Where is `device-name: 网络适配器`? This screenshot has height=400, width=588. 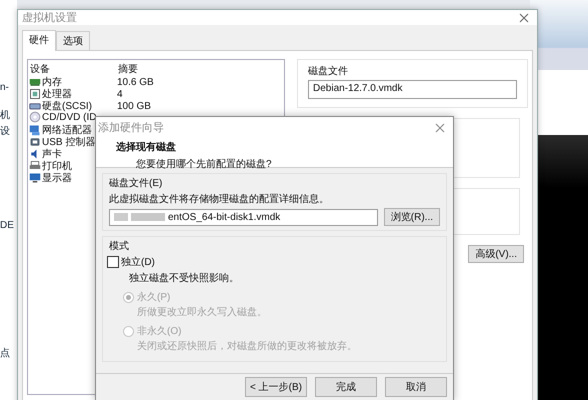 device-name: 网络适配器 is located at coordinates (67, 130).